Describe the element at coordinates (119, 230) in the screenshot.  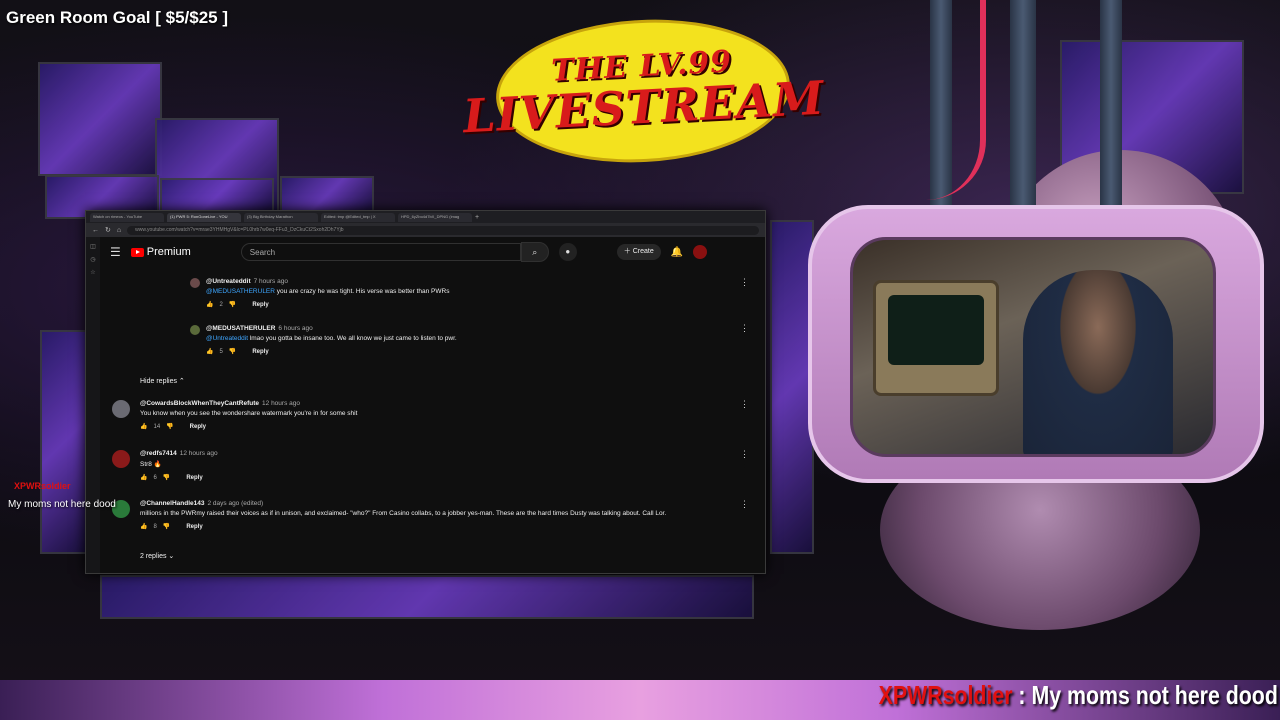
I see `home-icon: ⌂` at that location.